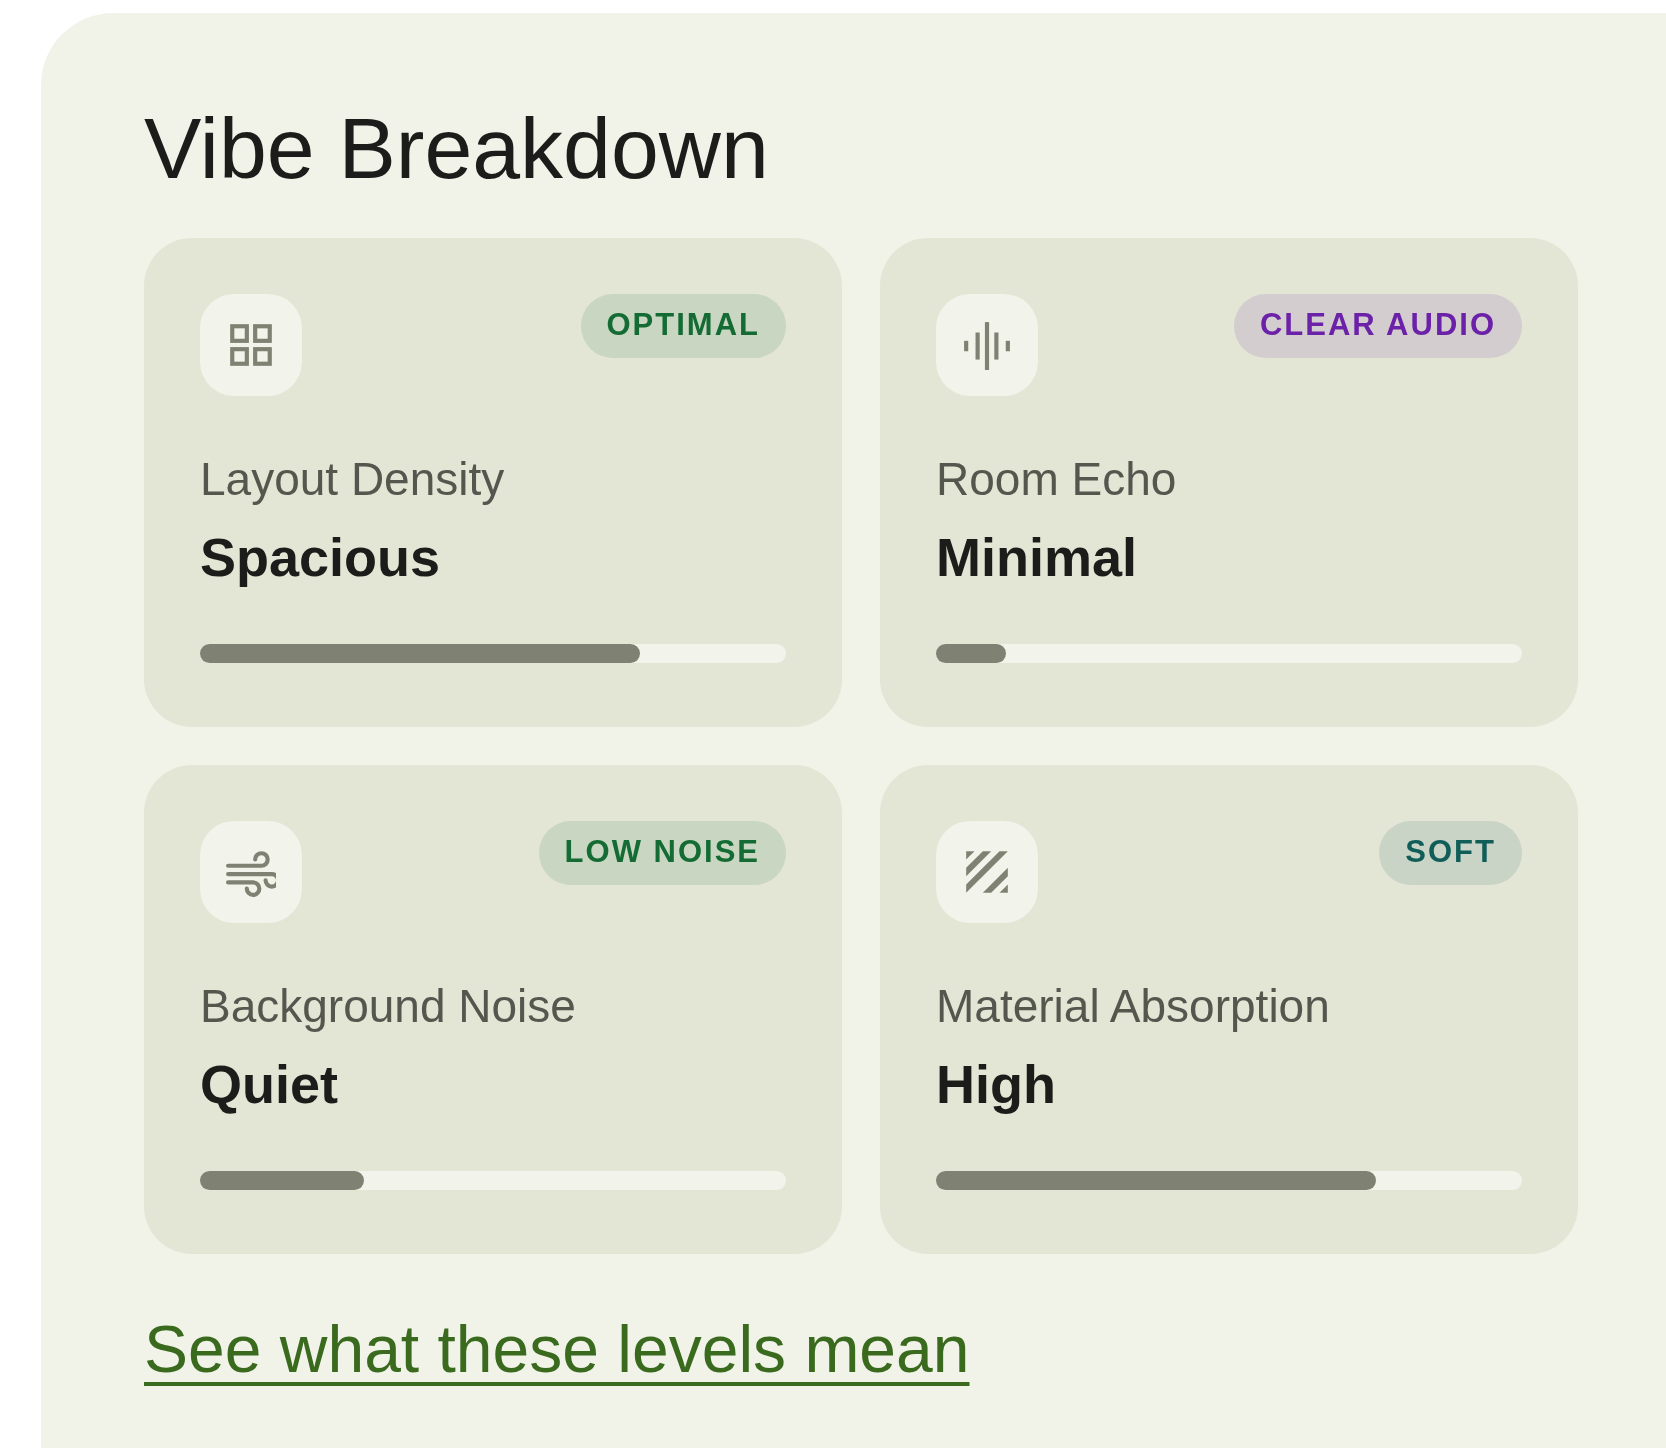 The image size is (1666, 1448). Describe the element at coordinates (1377, 325) in the screenshot. I see `status-badge: CLEAR AUDIO` at that location.